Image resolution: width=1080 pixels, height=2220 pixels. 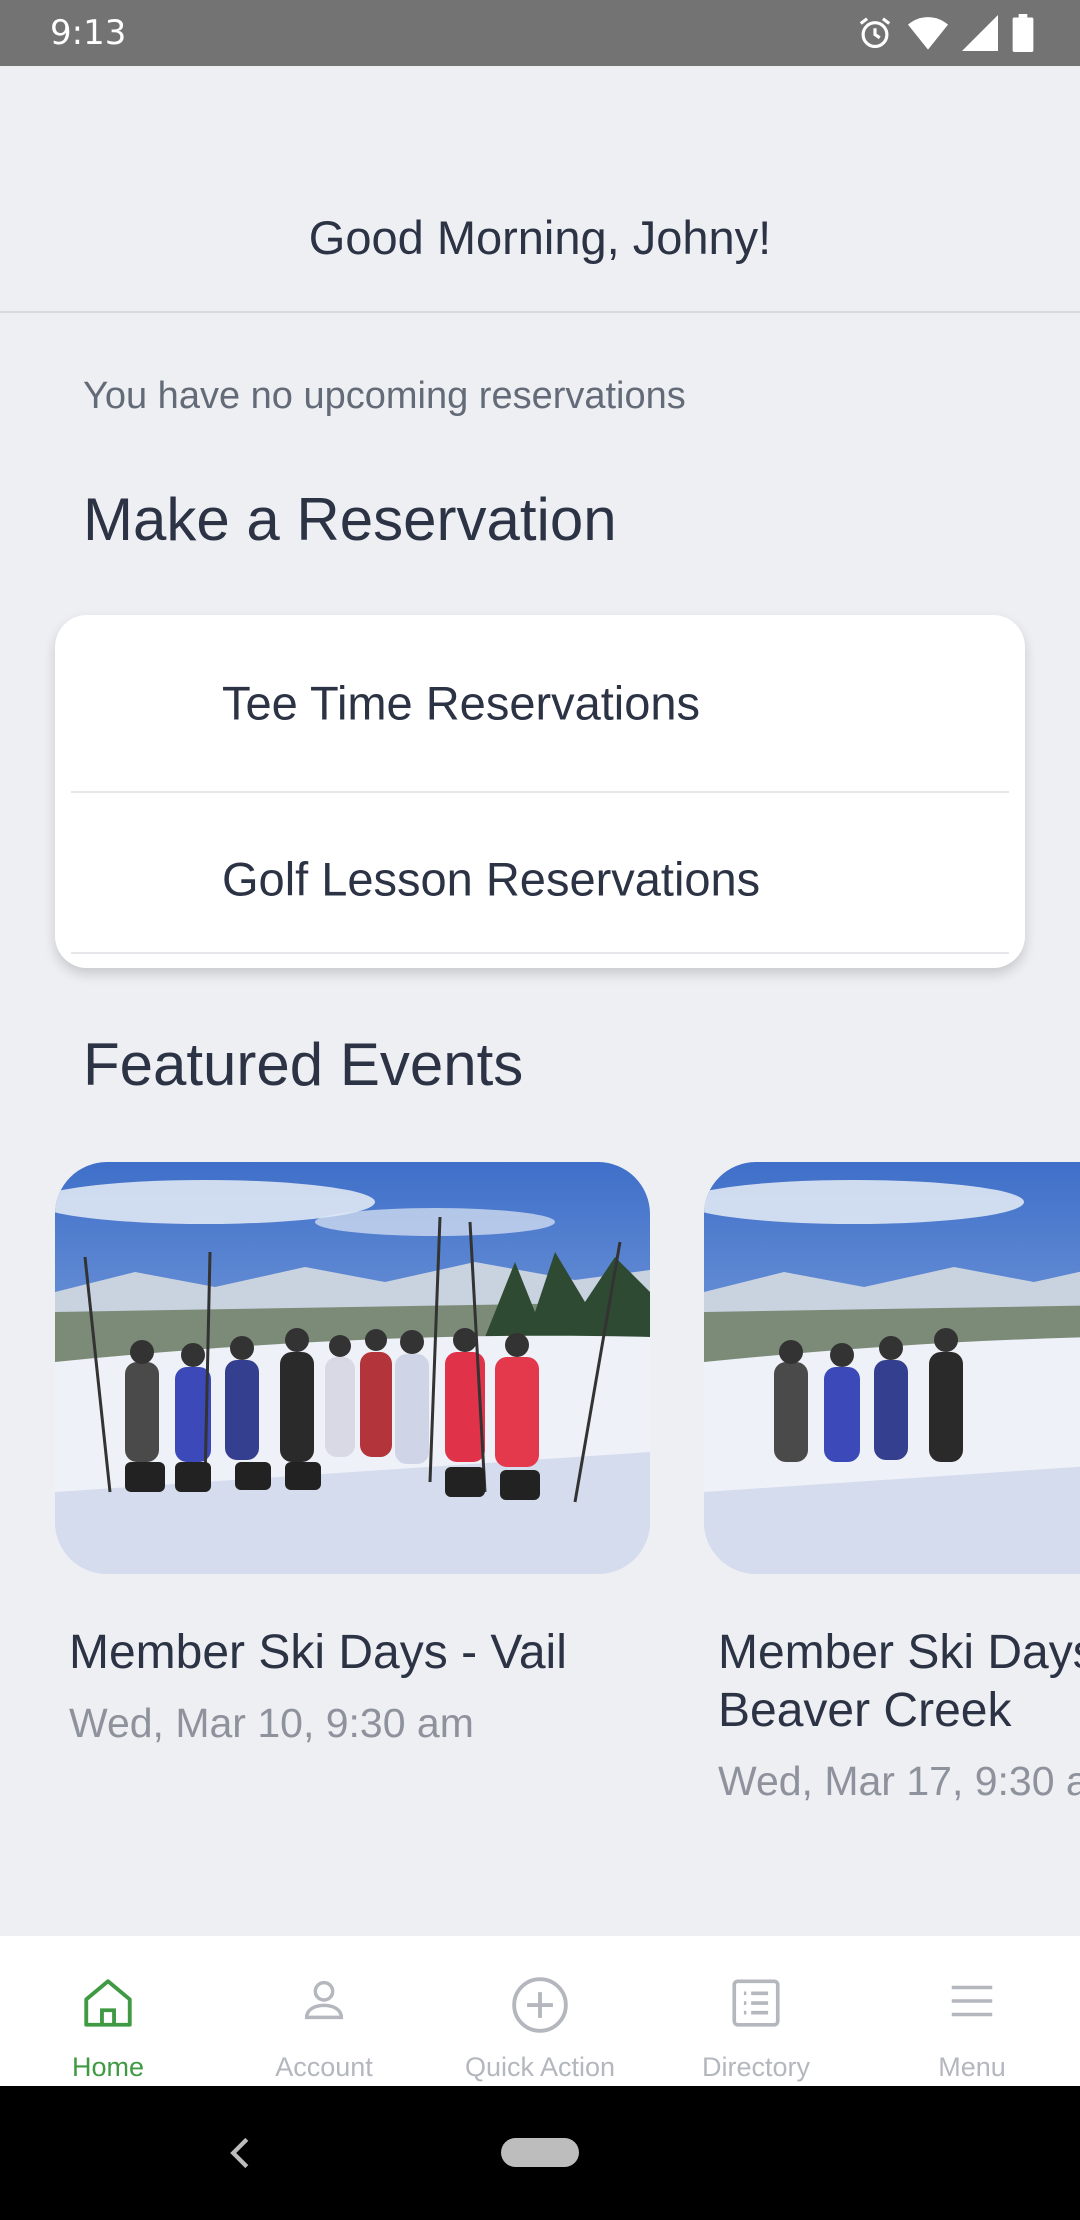 What do you see at coordinates (324, 2002) in the screenshot?
I see `person-icon` at bounding box center [324, 2002].